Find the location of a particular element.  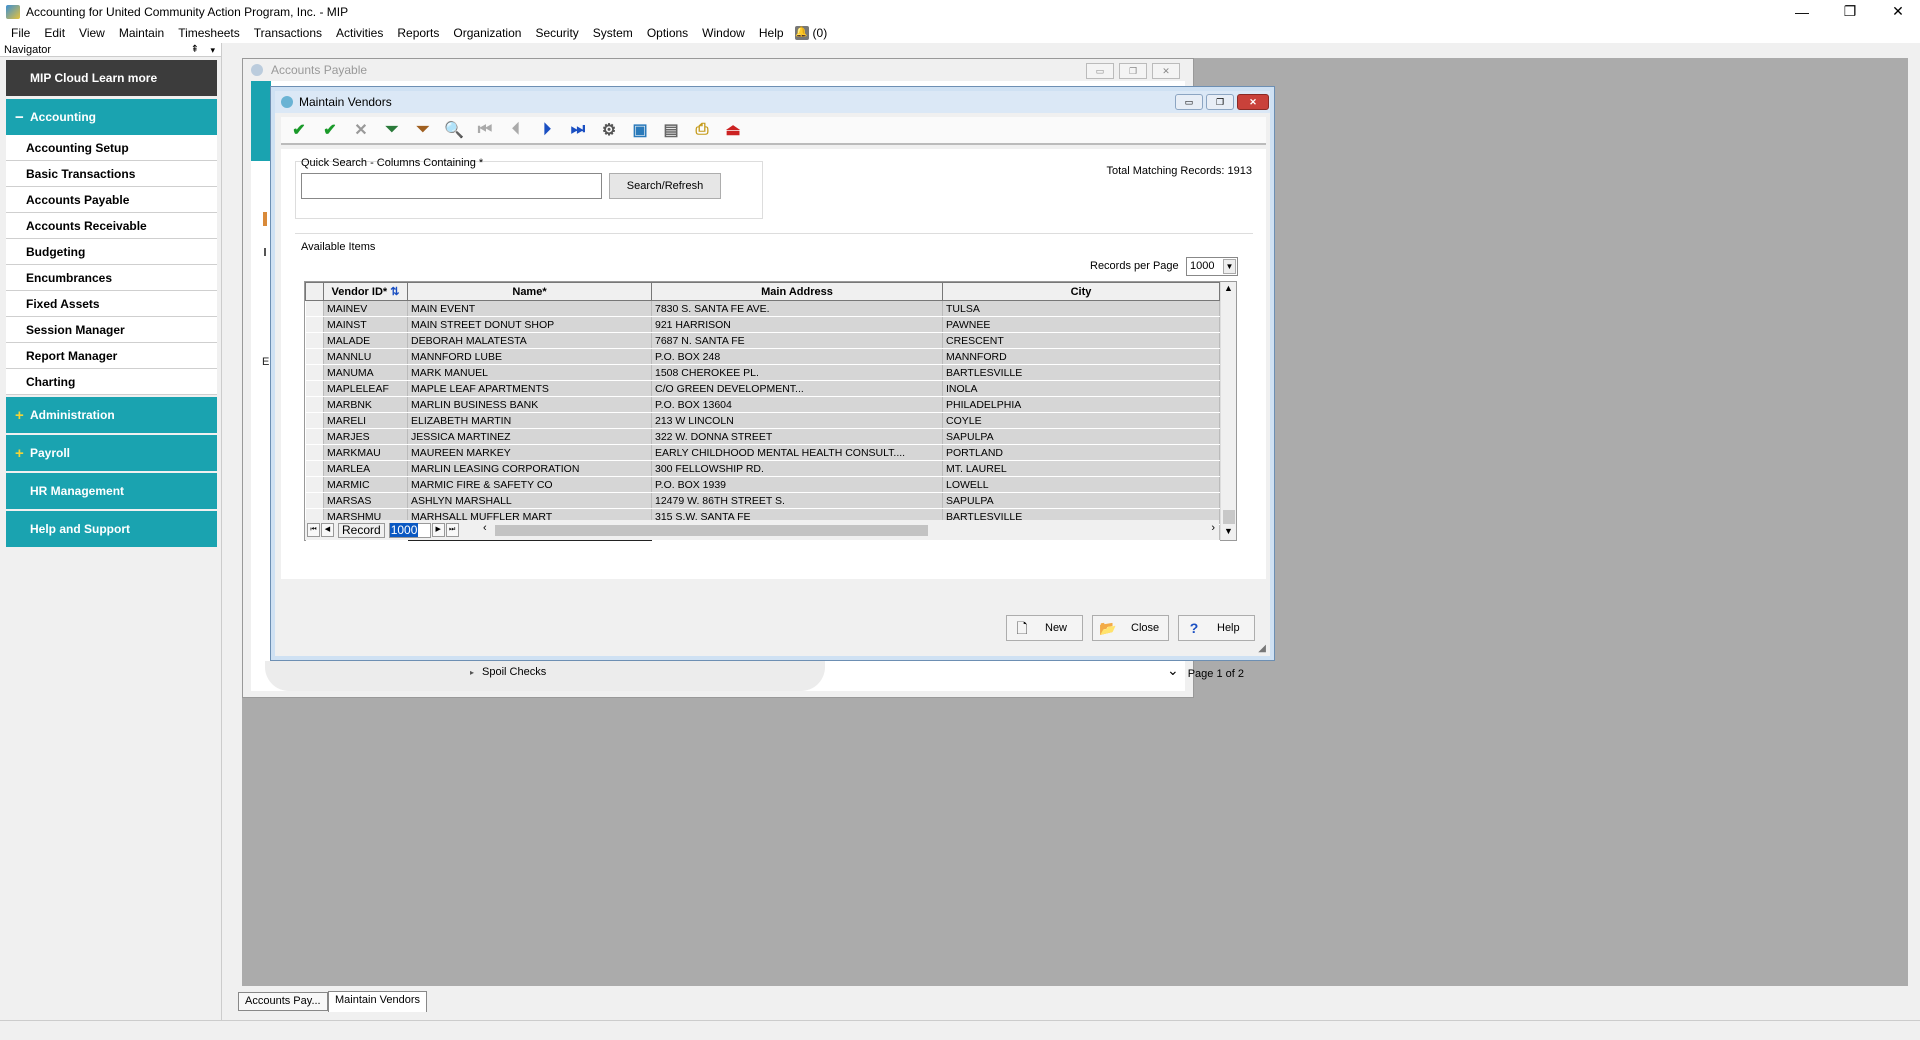

nav-encumbrances: Encumbrances is located at coordinates (111, 278).